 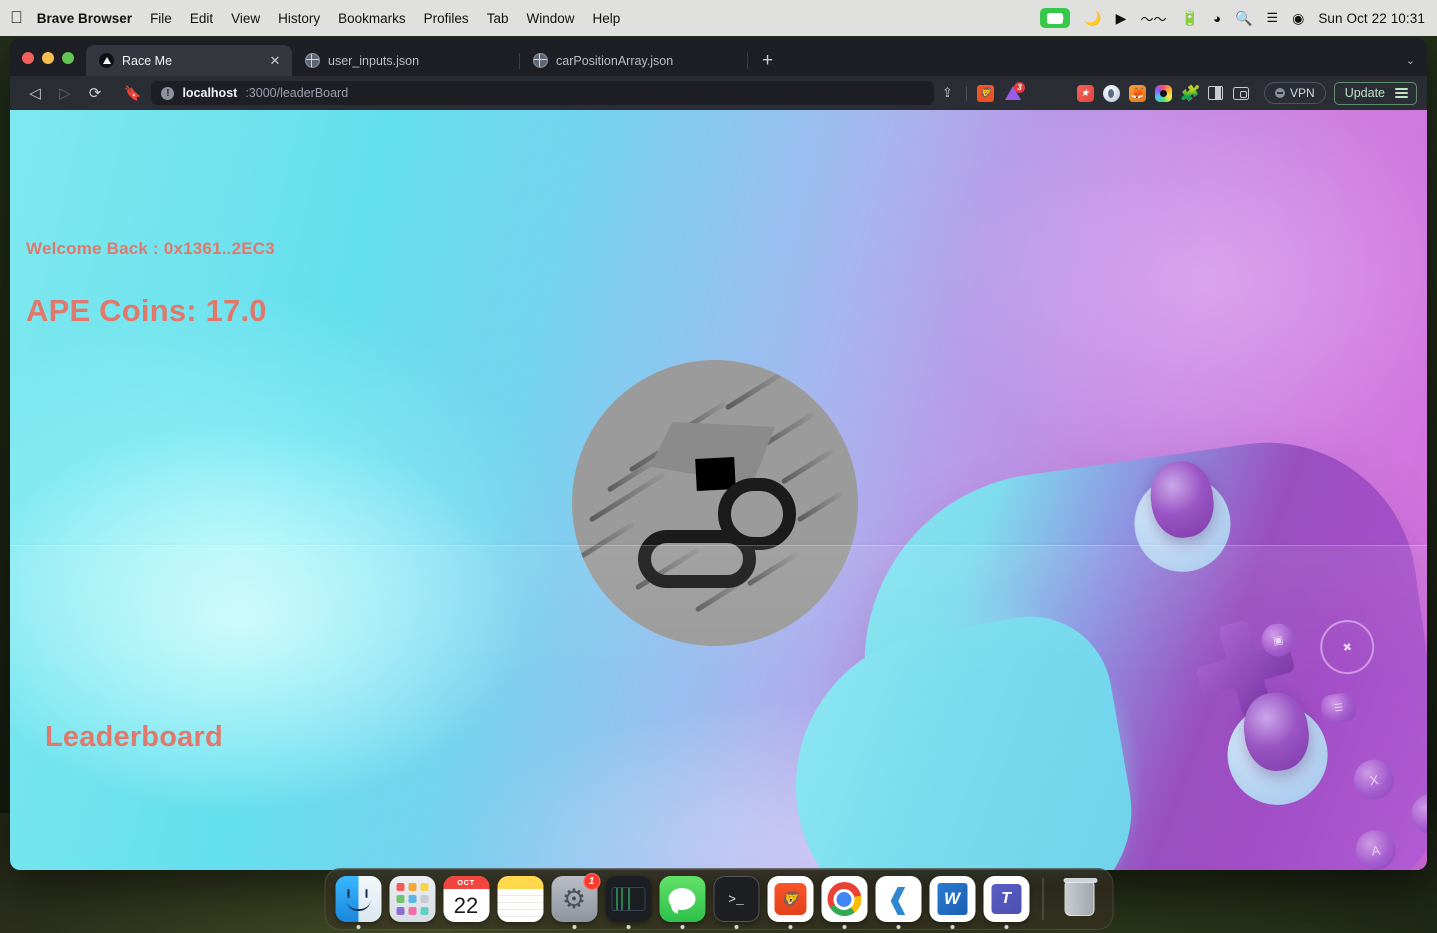 What do you see at coordinates (1092, 18) in the screenshot?
I see `do-not-disturb-icon: 🌙` at bounding box center [1092, 18].